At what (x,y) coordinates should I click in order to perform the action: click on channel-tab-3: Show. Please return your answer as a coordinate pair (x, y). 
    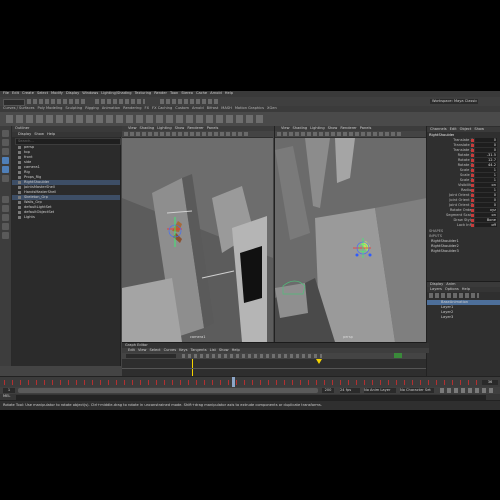
    Looking at the image, I should click on (479, 129).